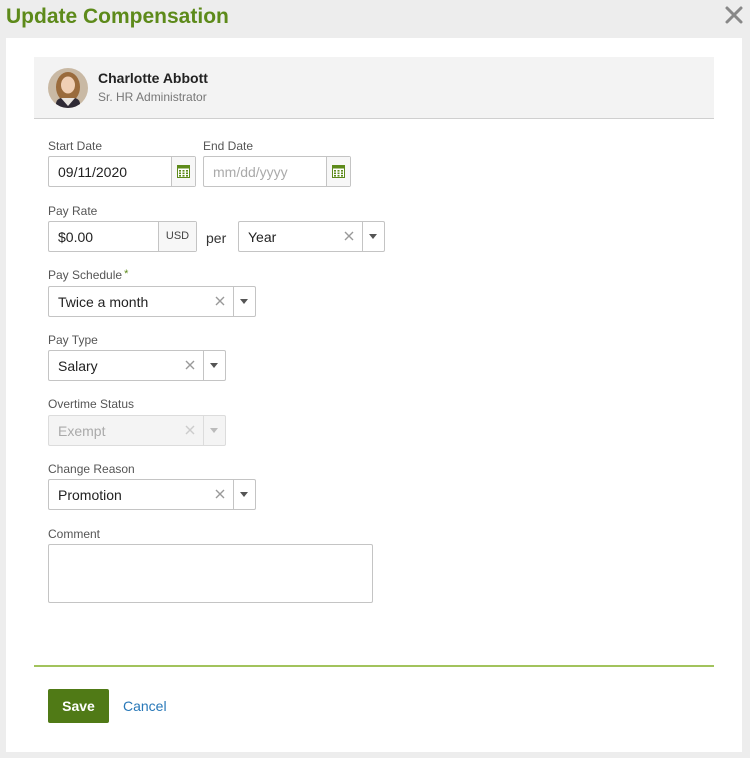  I want to click on avatar, so click(68, 88).